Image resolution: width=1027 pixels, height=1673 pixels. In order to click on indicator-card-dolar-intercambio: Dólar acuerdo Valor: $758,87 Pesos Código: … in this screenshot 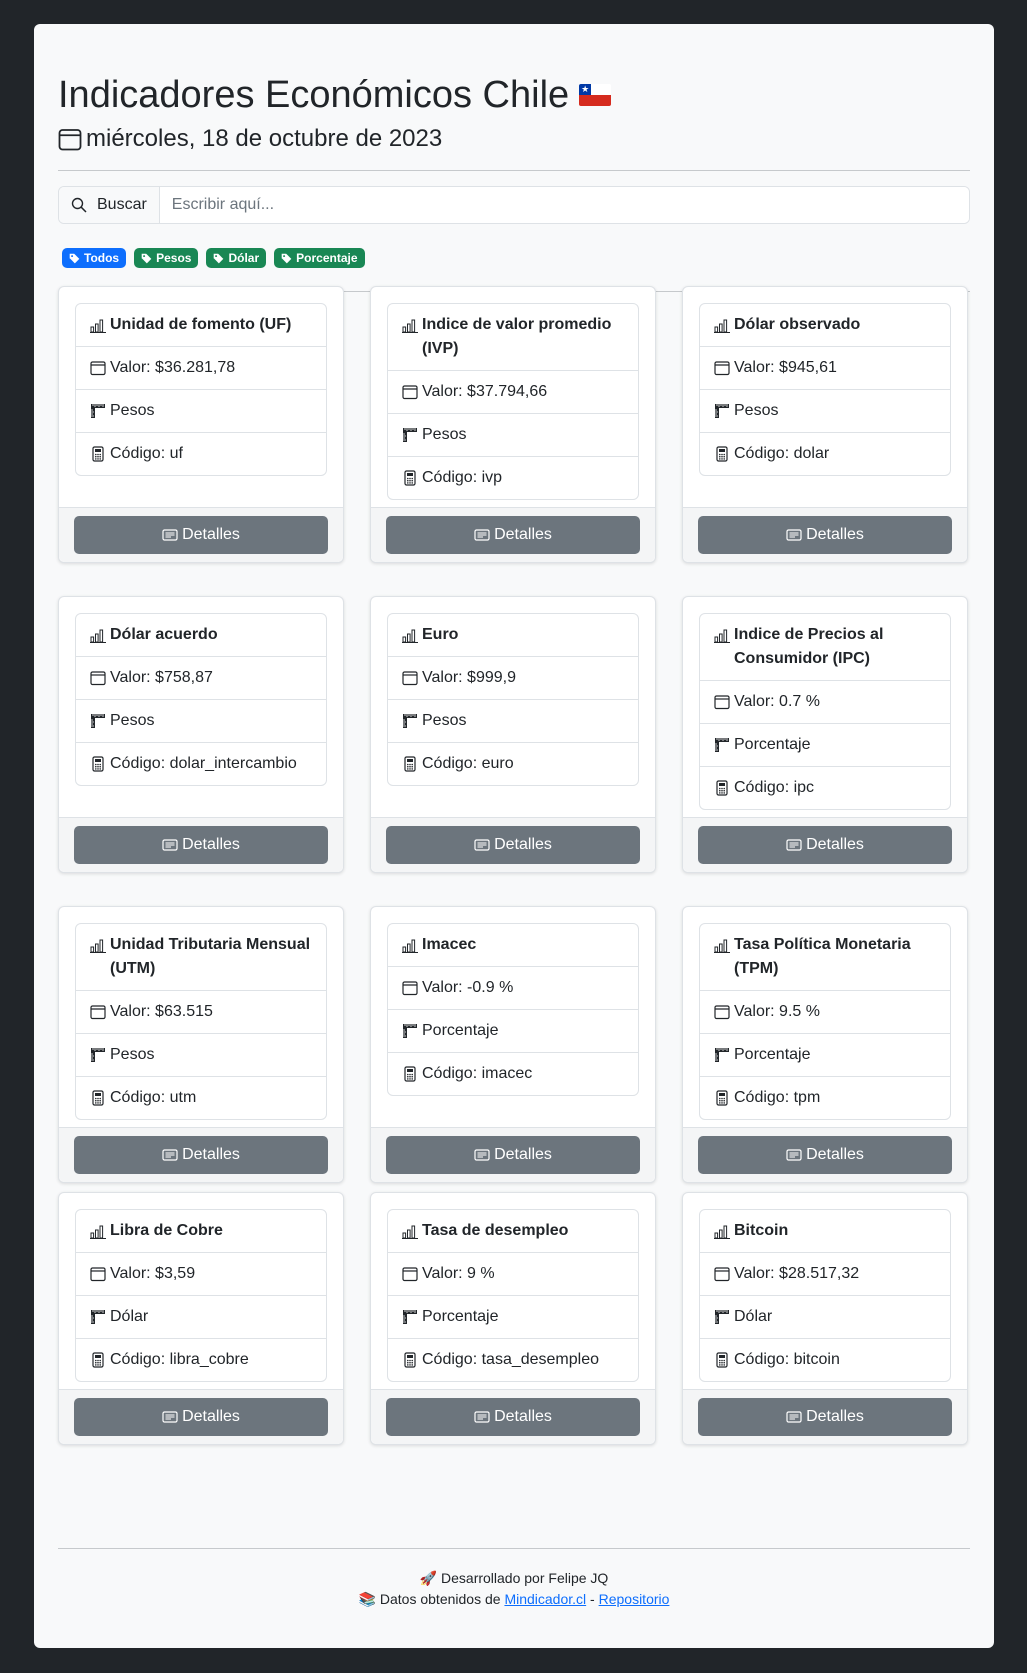, I will do `click(201, 734)`.